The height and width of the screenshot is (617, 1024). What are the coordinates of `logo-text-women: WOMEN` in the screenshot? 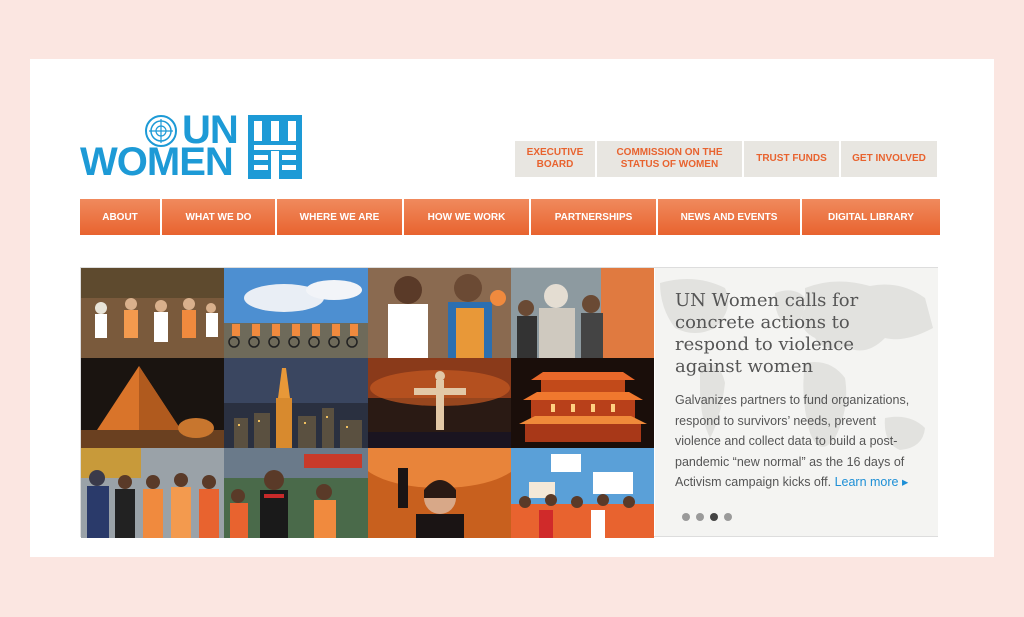 It's located at (157, 162).